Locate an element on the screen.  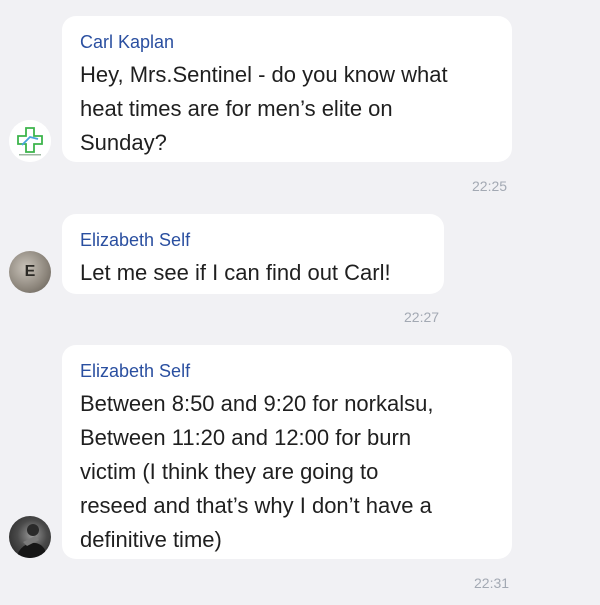
timestamp: 22:25 is located at coordinates (490, 186).